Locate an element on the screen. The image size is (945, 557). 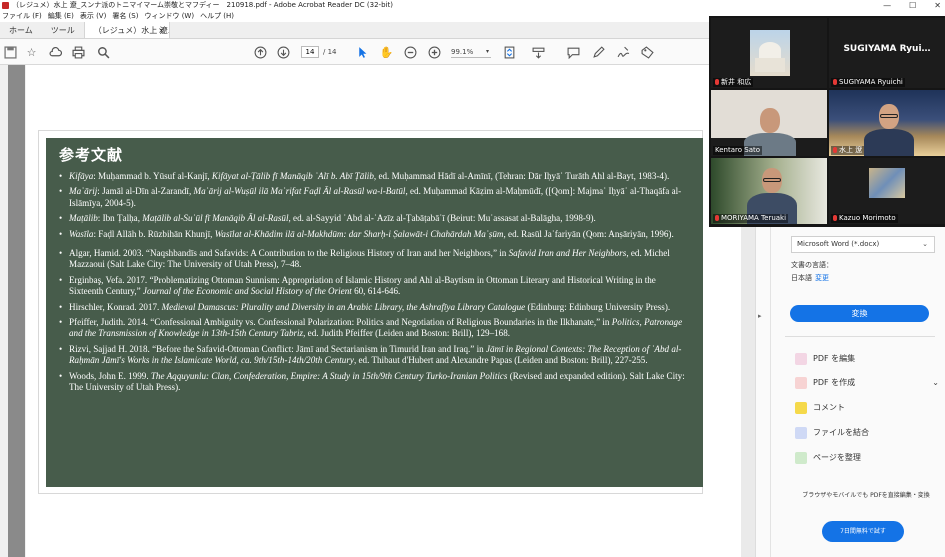
menu-view: 表示 (V) is located at coordinates (93, 16).